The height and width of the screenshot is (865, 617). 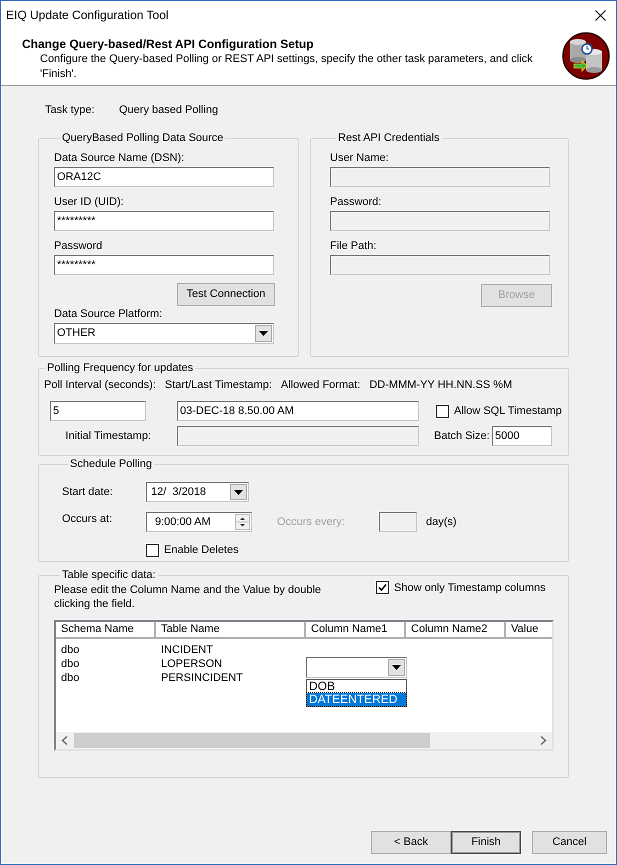 What do you see at coordinates (120, 368) in the screenshot?
I see `group-title: Polling Frequency for updates` at bounding box center [120, 368].